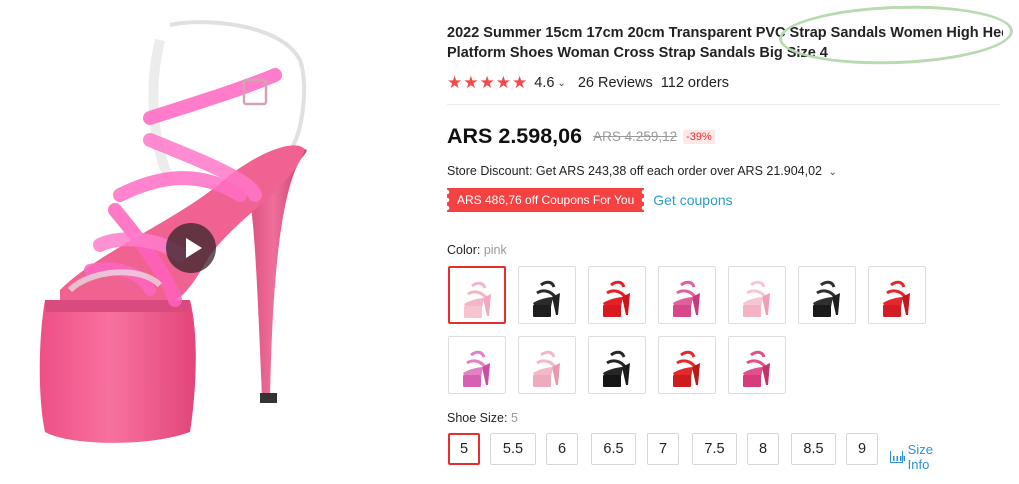 Image resolution: width=1019 pixels, height=484 pixels. I want to click on star-rating: ★★★★★, so click(487, 83).